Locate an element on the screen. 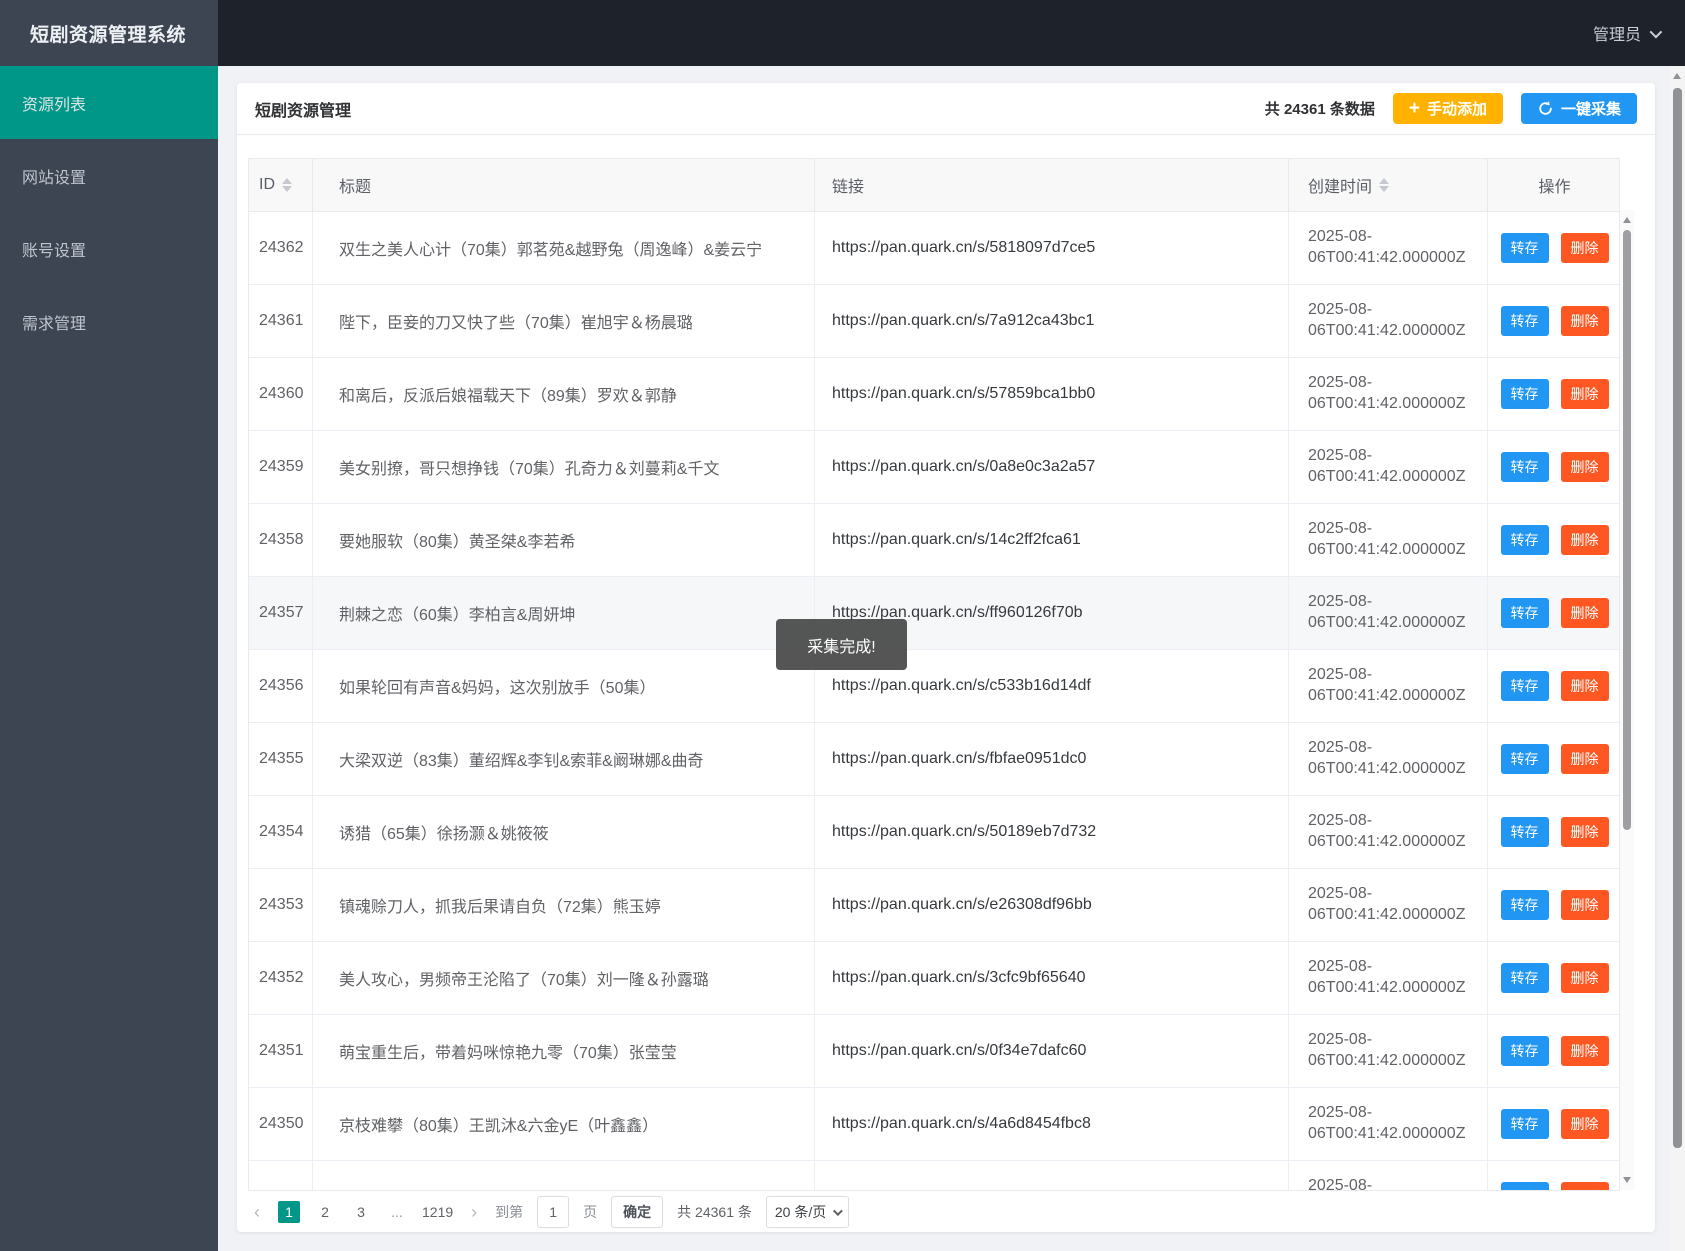  page-number-2: 2 is located at coordinates (325, 1212).